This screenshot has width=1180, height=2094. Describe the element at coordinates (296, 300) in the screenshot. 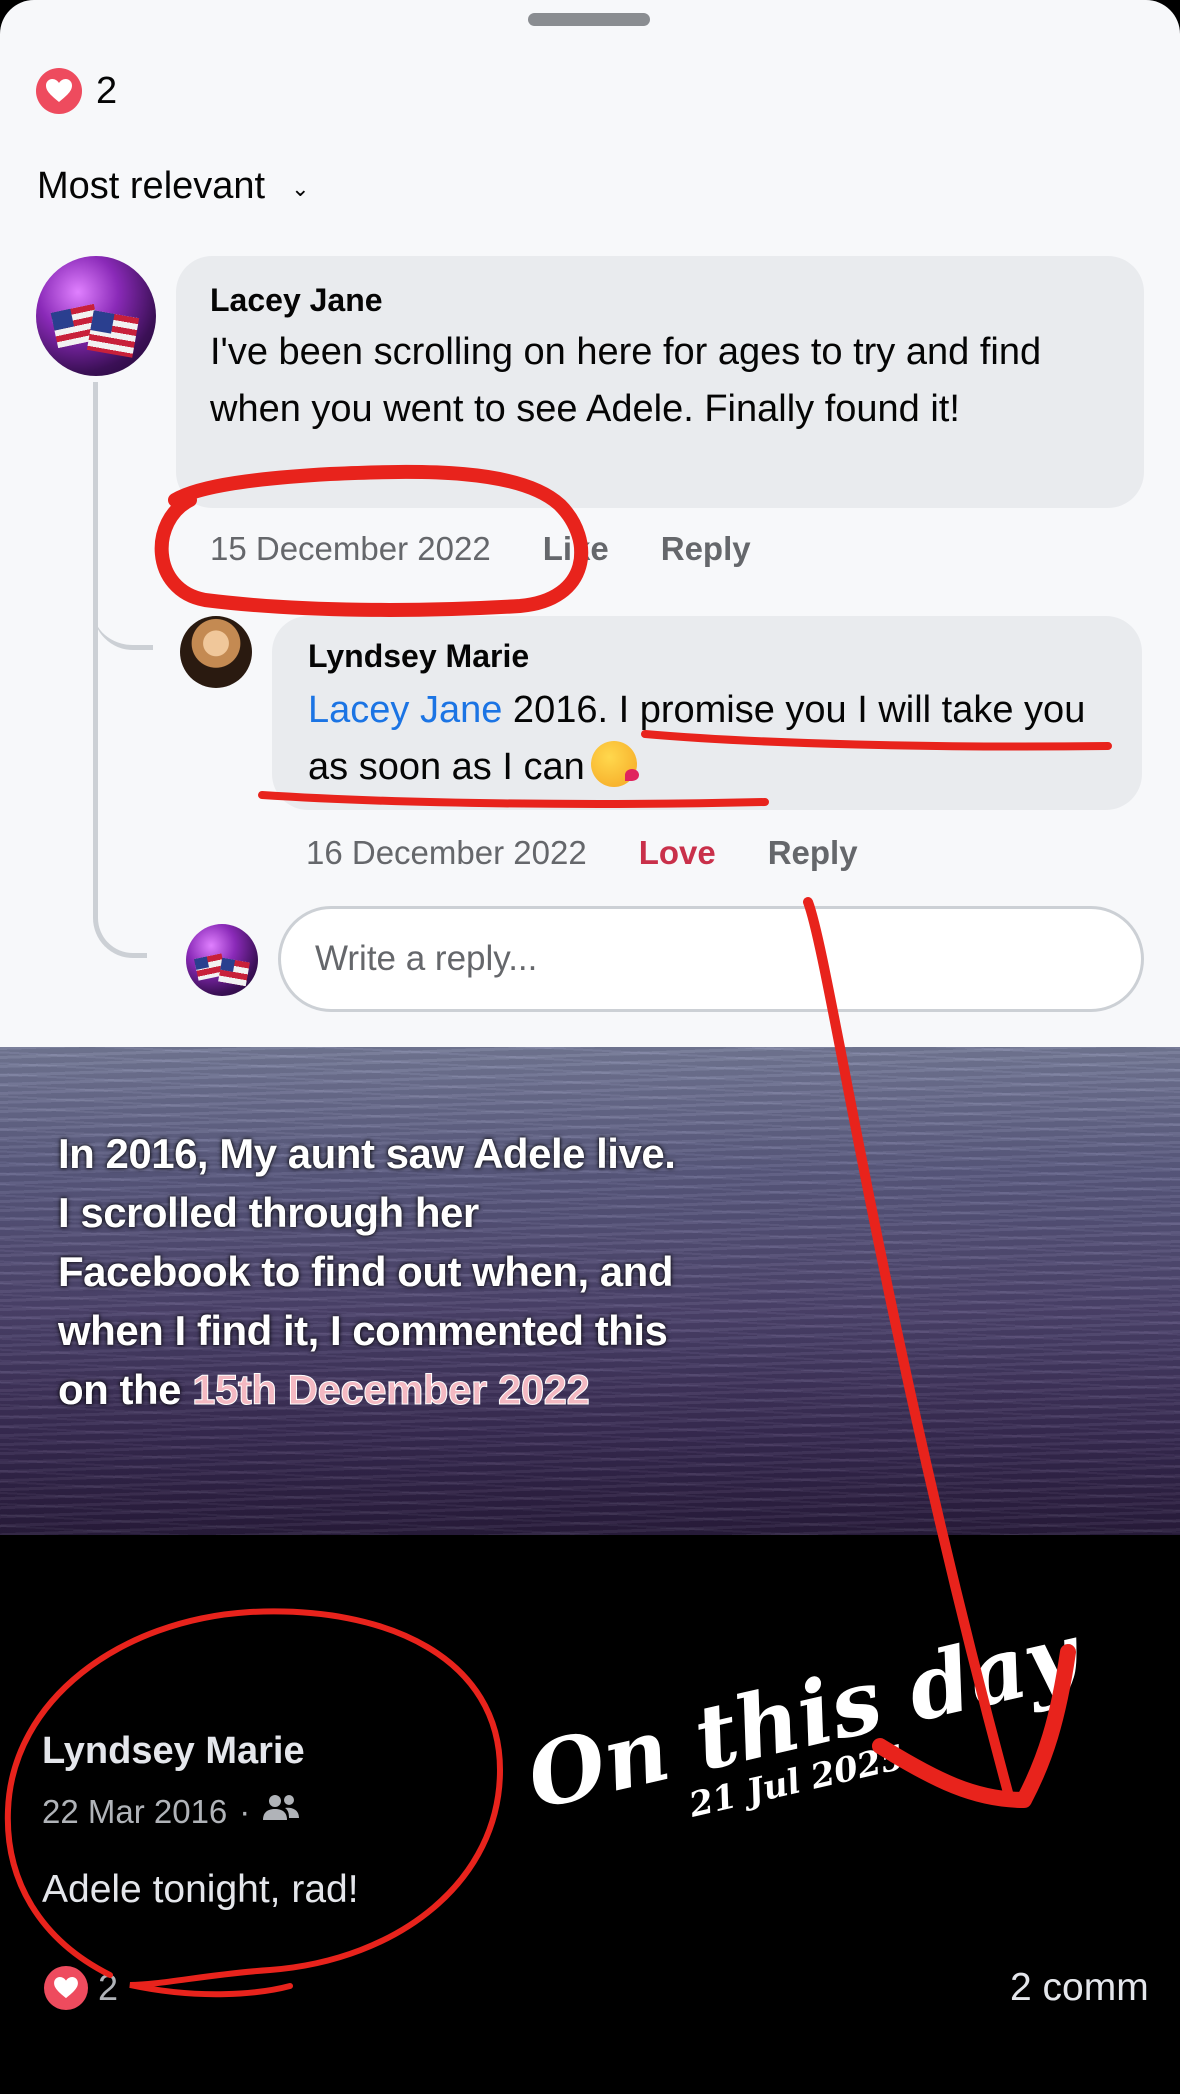

I see `comment-author: Lacey Jane` at that location.